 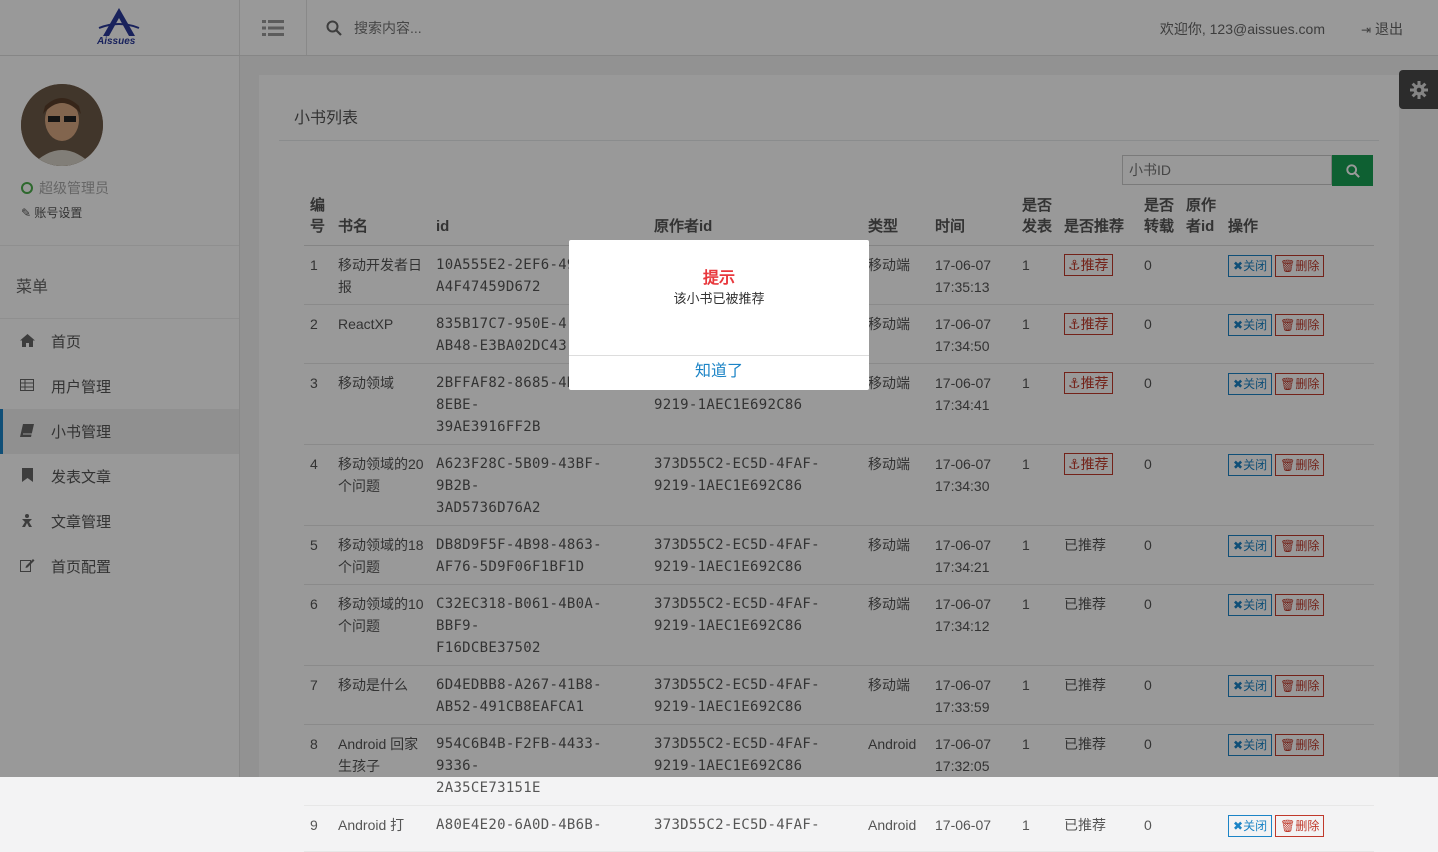 What do you see at coordinates (719, 373) in the screenshot?
I see `dialog-ok-button: 知道了` at bounding box center [719, 373].